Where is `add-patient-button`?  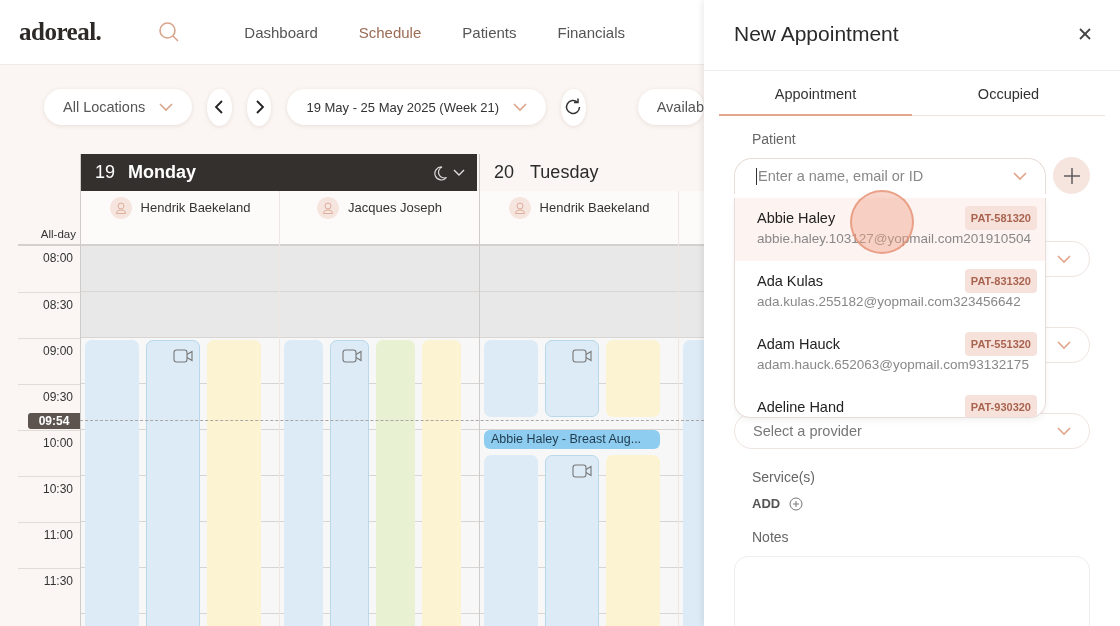
add-patient-button is located at coordinates (1071, 175).